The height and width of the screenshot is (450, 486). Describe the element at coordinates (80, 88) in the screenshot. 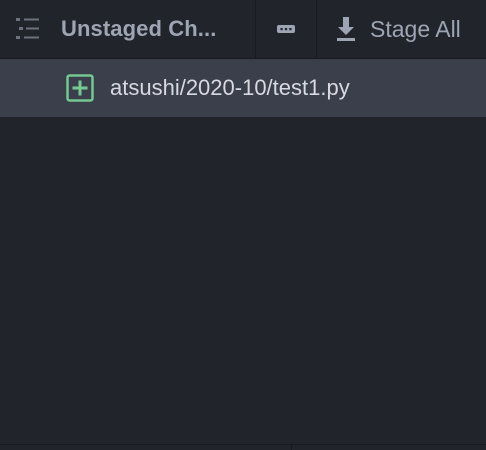

I see `file-added-icon` at that location.